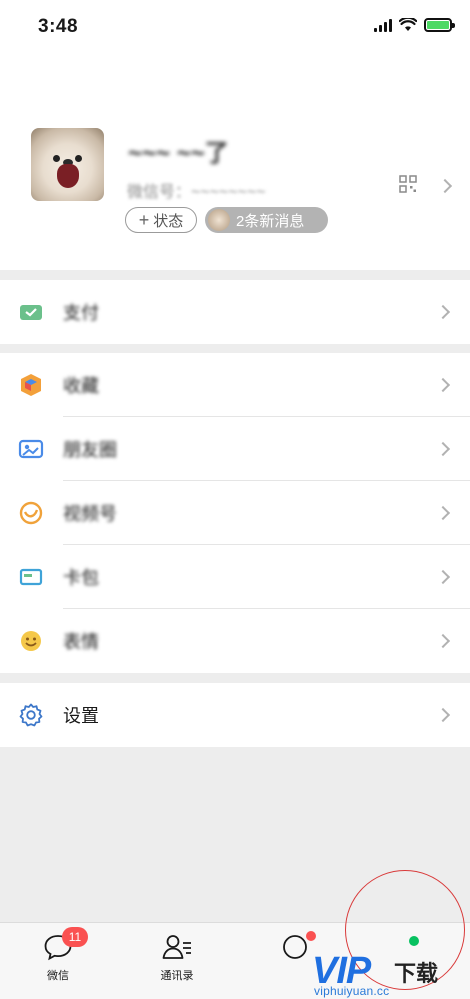 The image size is (470, 999). Describe the element at coordinates (81, 313) in the screenshot. I see `menu-label-pay: 支付` at that location.